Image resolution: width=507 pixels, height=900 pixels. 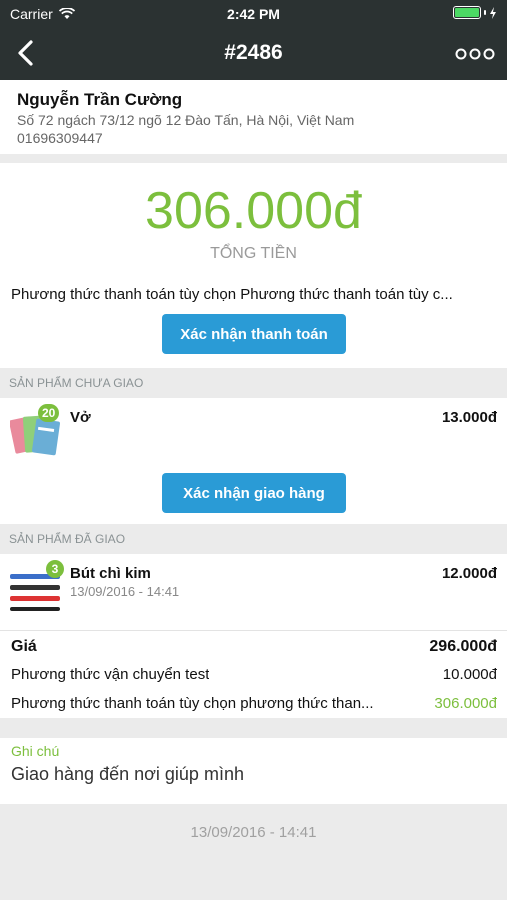 I want to click on subtotal-row: Giá 296.000đ, so click(x=254, y=647).